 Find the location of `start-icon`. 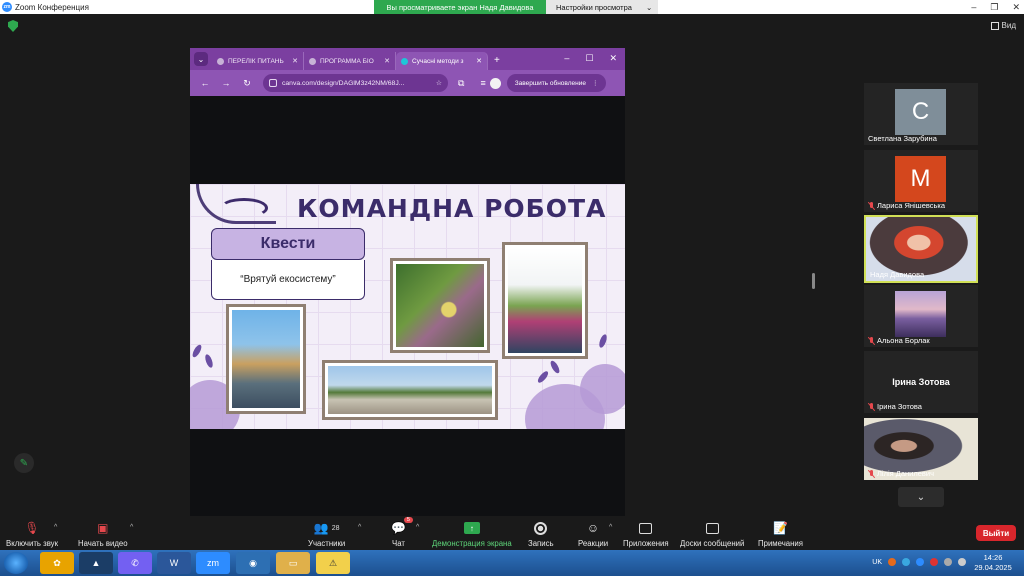

start-icon is located at coordinates (16, 563).